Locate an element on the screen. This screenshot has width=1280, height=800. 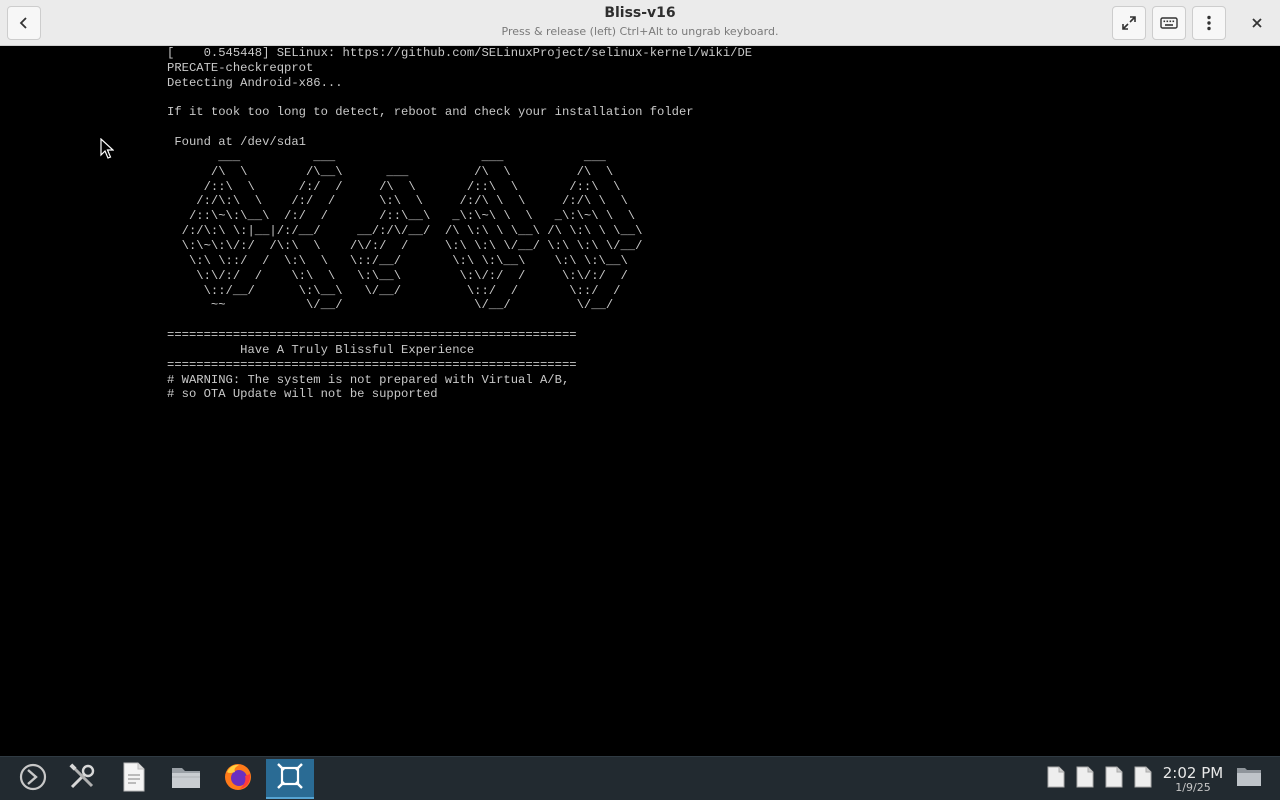
console-line: \::/__/ \:\__\ \/__/ \::/ / \::/ / is located at coordinates (394, 290).